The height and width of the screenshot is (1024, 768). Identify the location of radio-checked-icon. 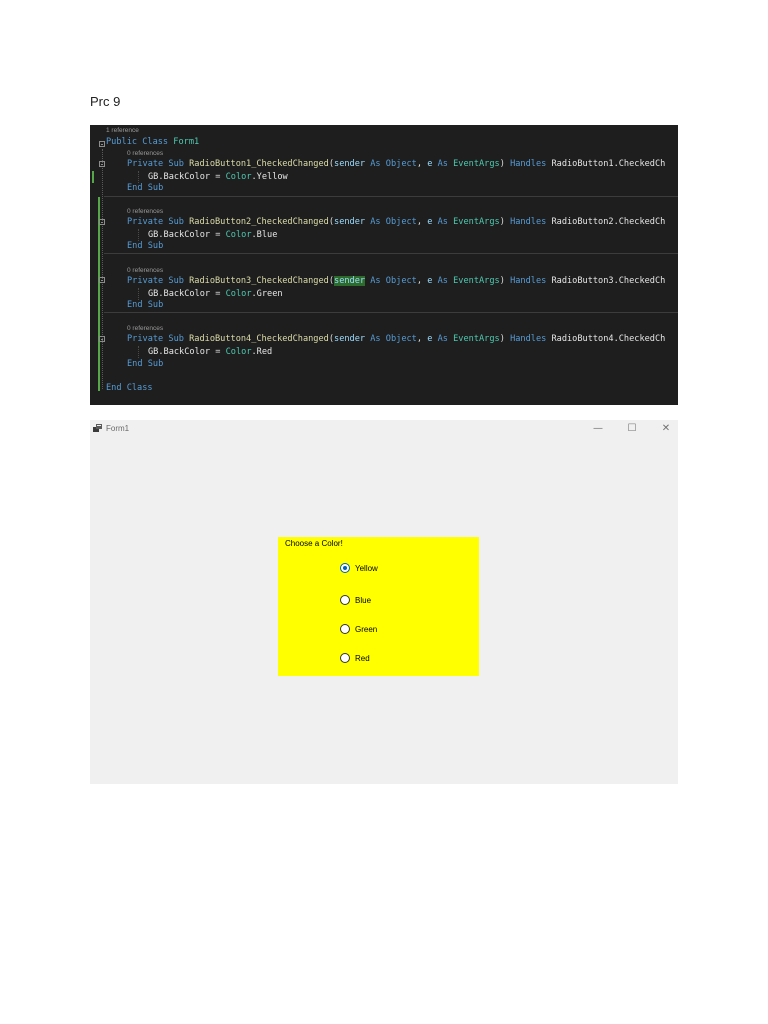
(345, 568).